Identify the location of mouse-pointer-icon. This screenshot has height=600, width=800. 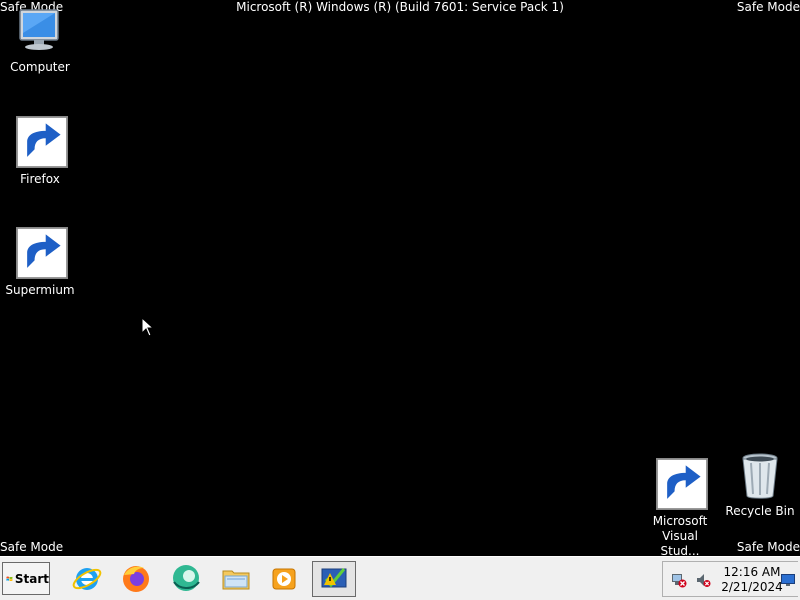
(148, 327).